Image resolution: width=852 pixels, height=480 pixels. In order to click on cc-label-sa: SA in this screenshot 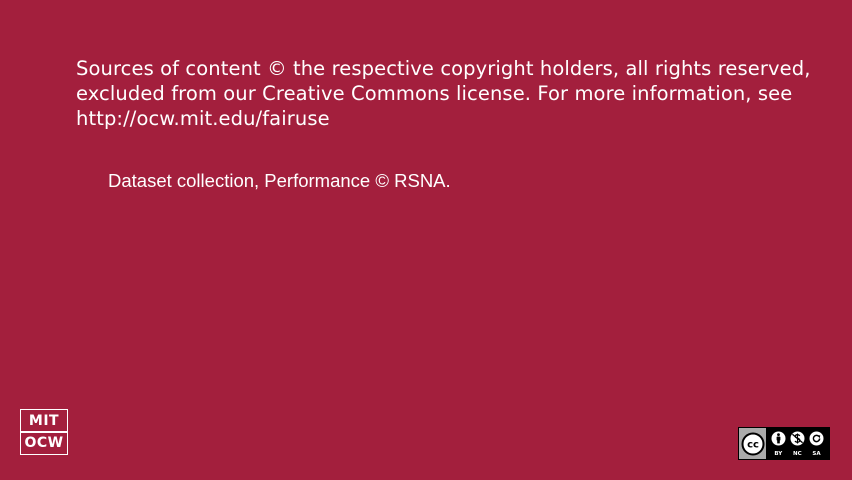, I will do `click(816, 454)`.